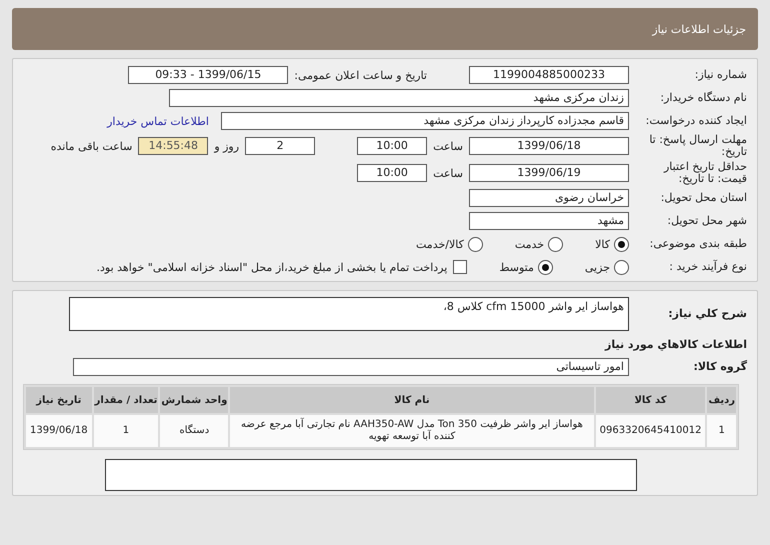 The height and width of the screenshot is (545, 770). Describe the element at coordinates (280, 146) in the screenshot. I see `days-field: 2` at that location.